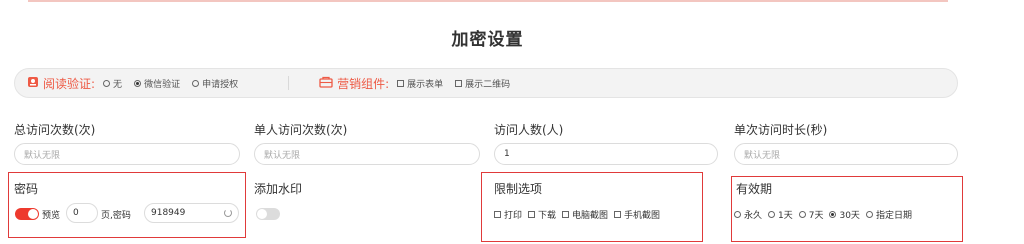 Image resolution: width=1024 pixels, height=244 pixels. Describe the element at coordinates (33, 83) in the screenshot. I see `read-verify-icon` at that location.